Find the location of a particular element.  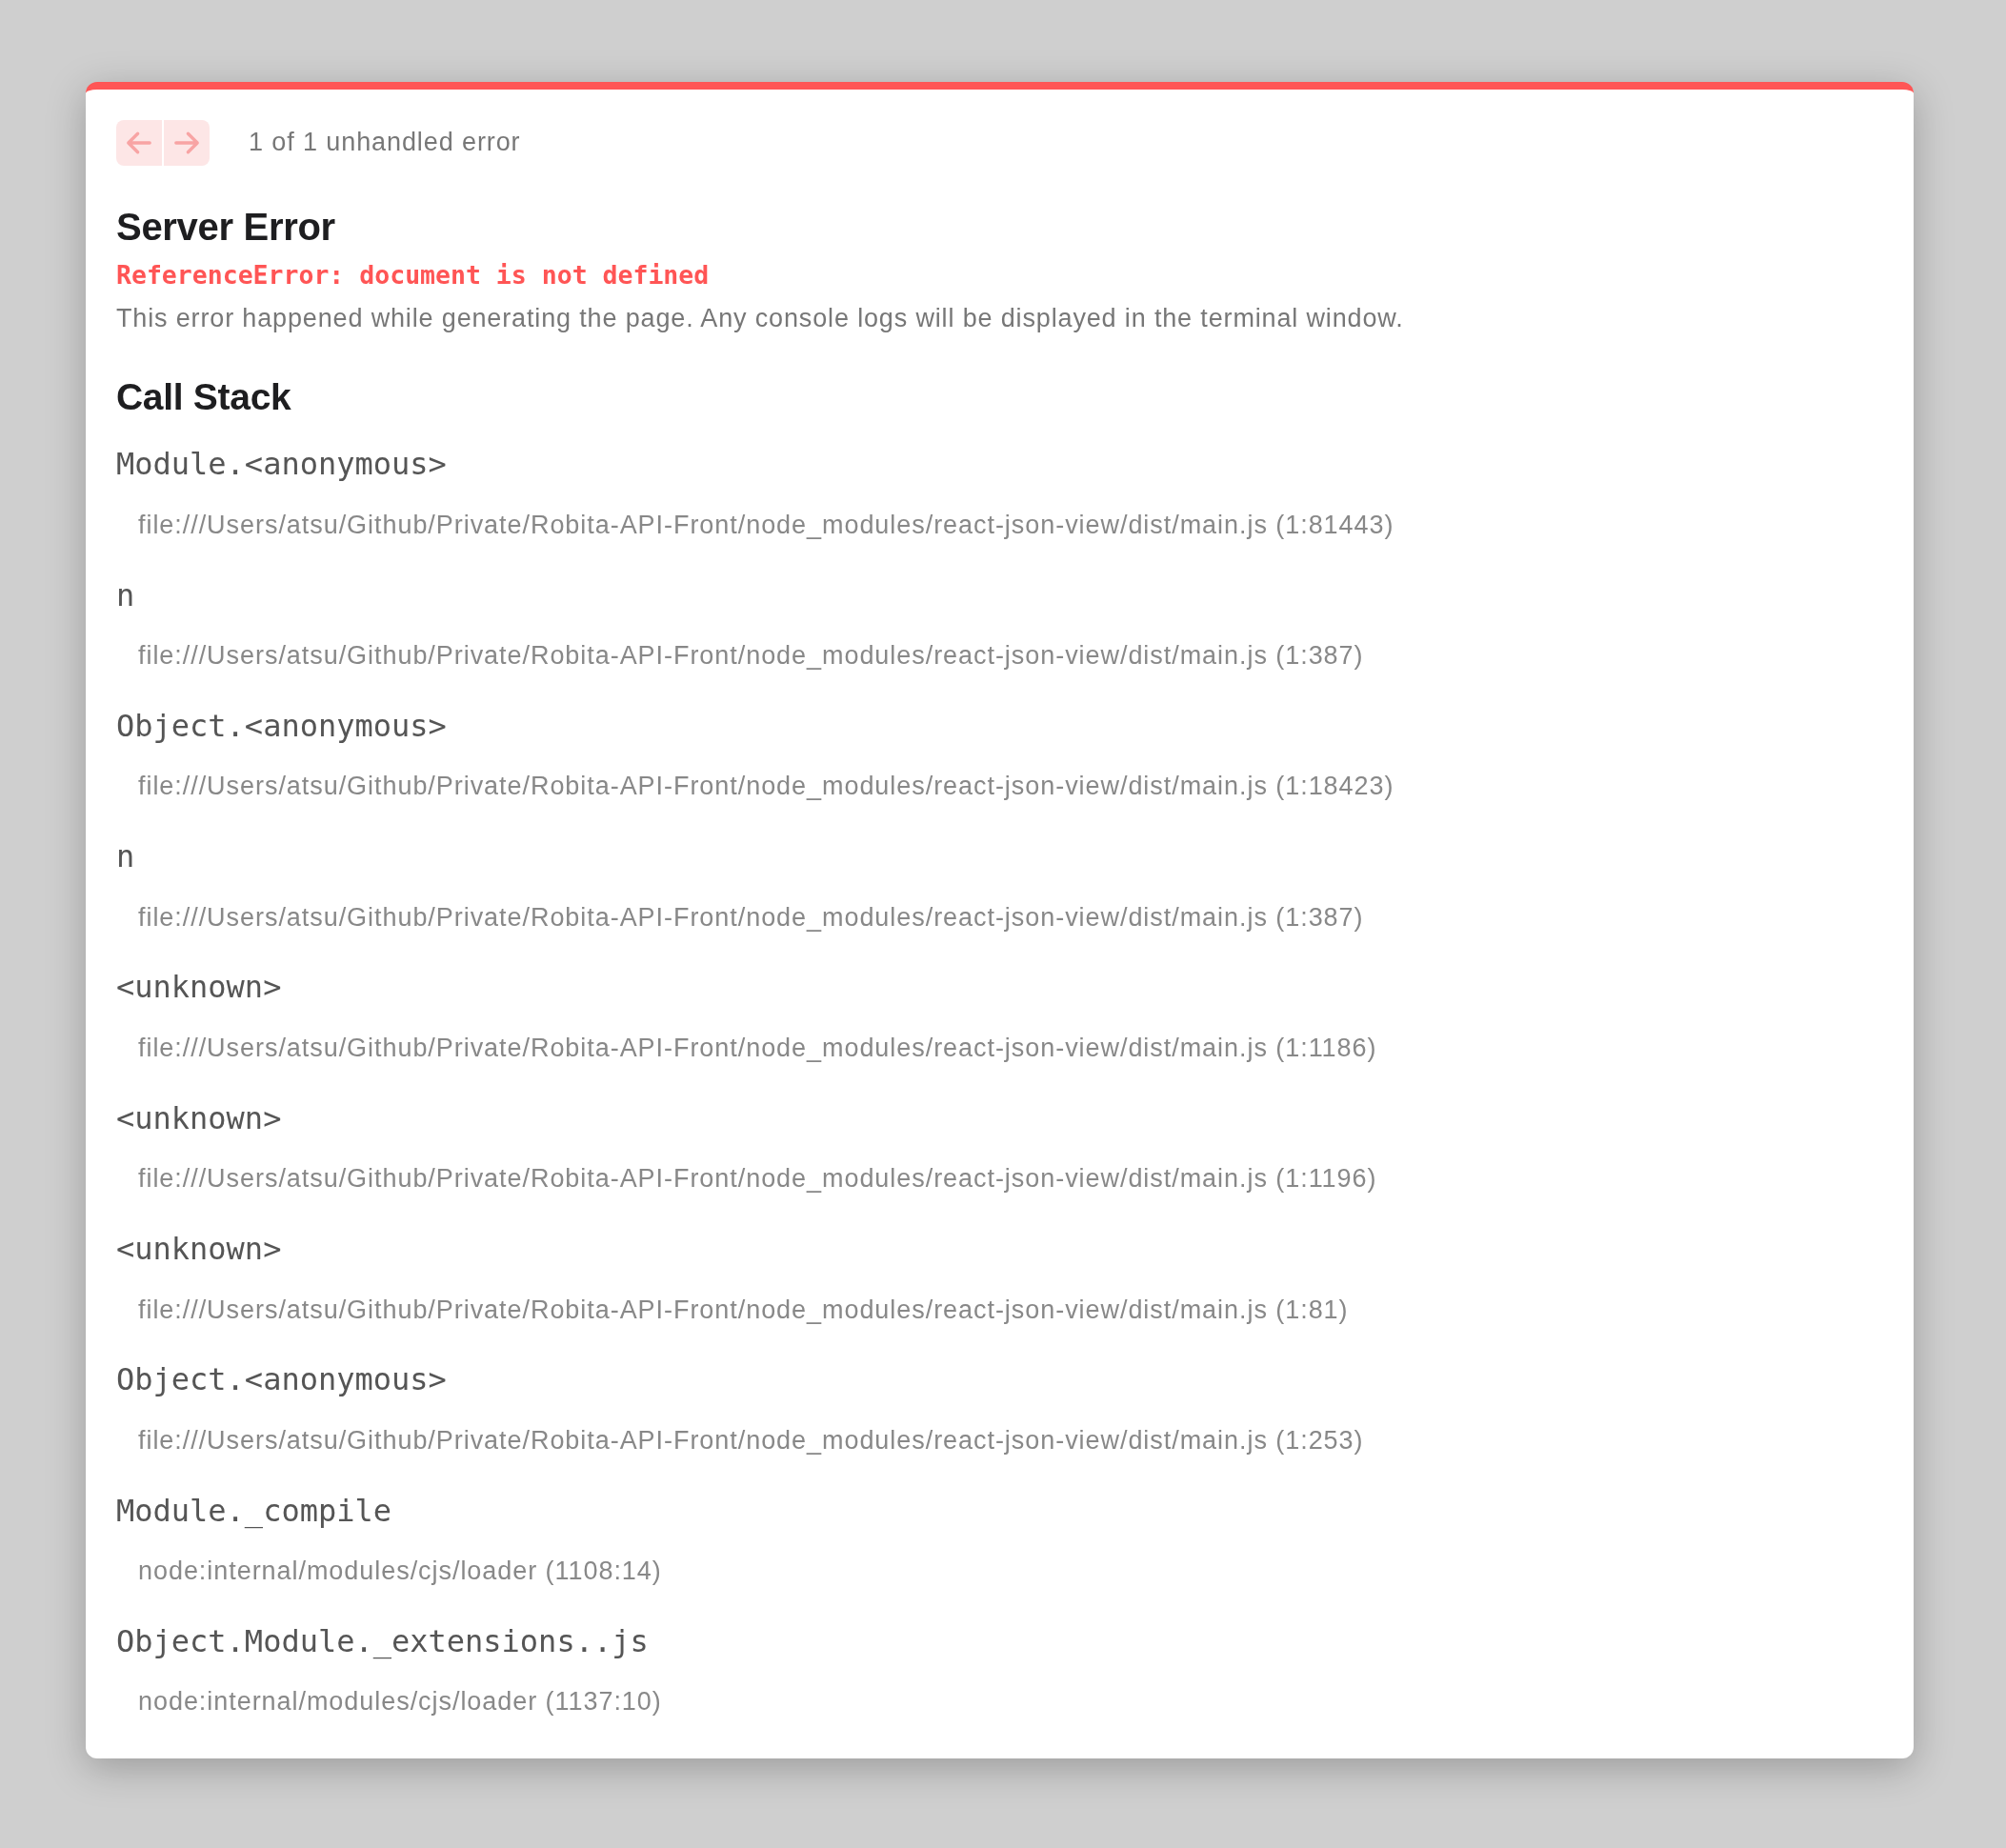

stack-frame-location: file:///Users/atsu/Github/Private/Robita-API-Front/node_modules/react-json-view/dist/main.js (1:253) is located at coordinates (751, 1440).